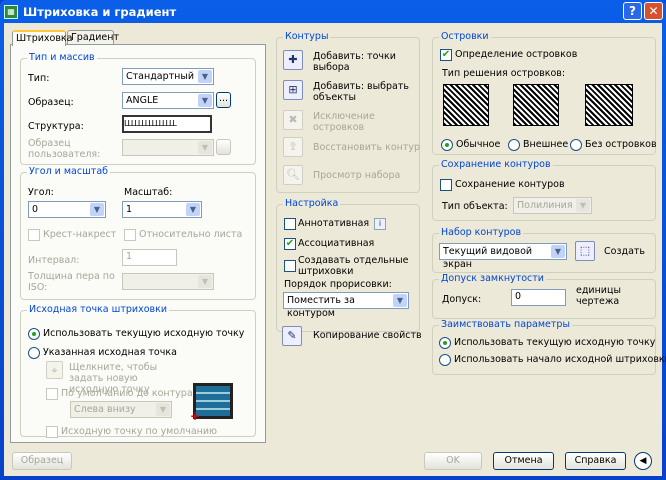 The width and height of the screenshot is (666, 480). I want to click on custom-pattern-label: Образец пользователя:, so click(64, 149).